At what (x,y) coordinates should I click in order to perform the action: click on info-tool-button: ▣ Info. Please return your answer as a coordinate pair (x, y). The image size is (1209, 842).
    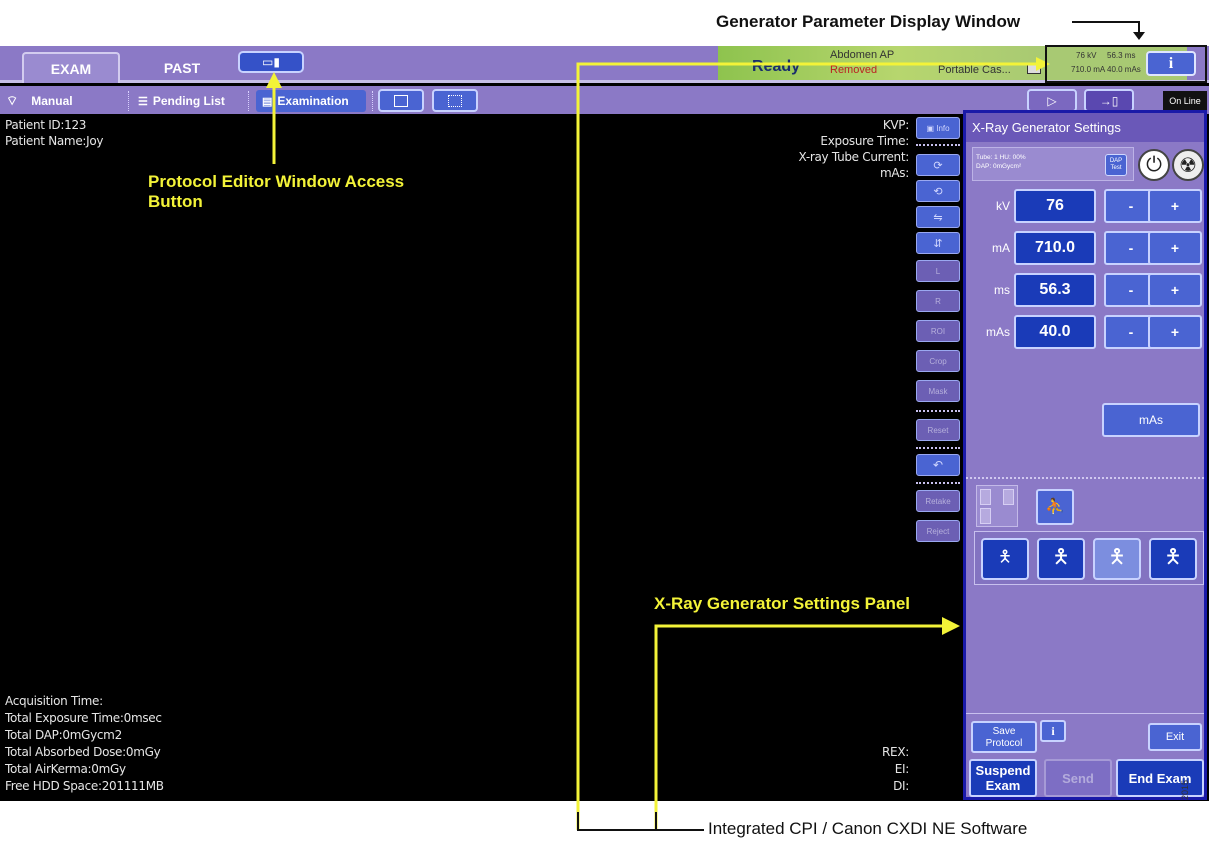
    Looking at the image, I should click on (938, 128).